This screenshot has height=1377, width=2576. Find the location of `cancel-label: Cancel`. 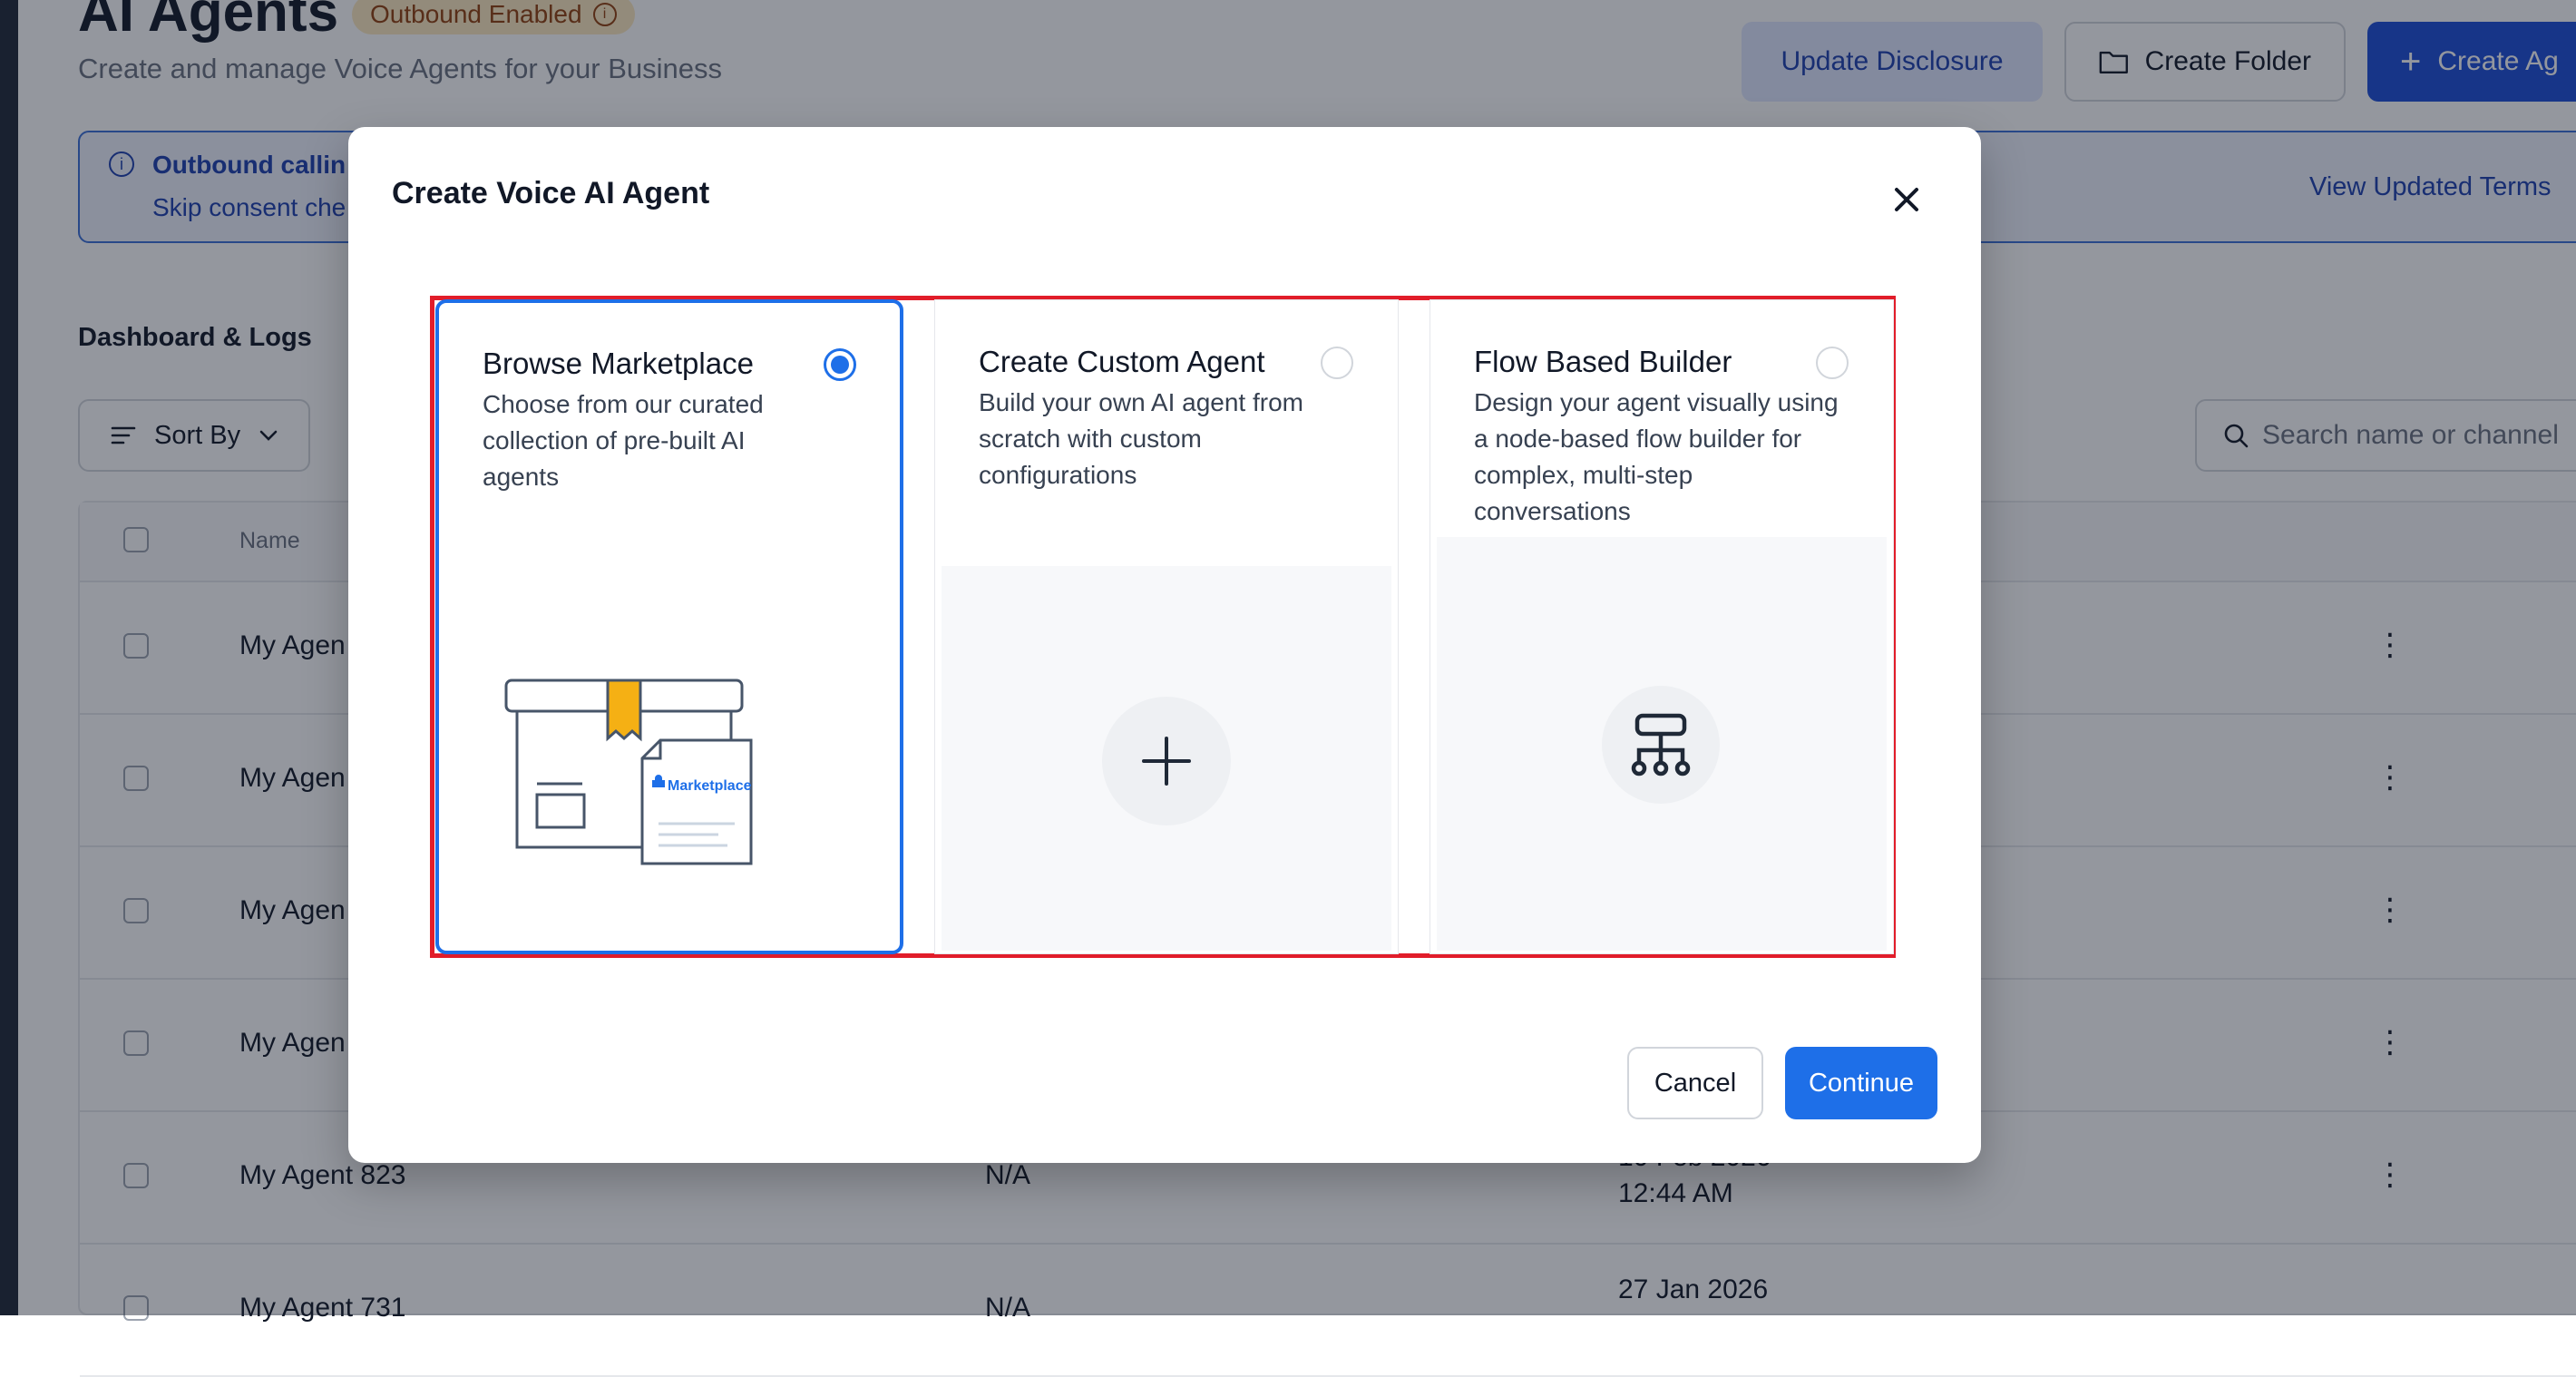

cancel-label: Cancel is located at coordinates (1695, 1083).